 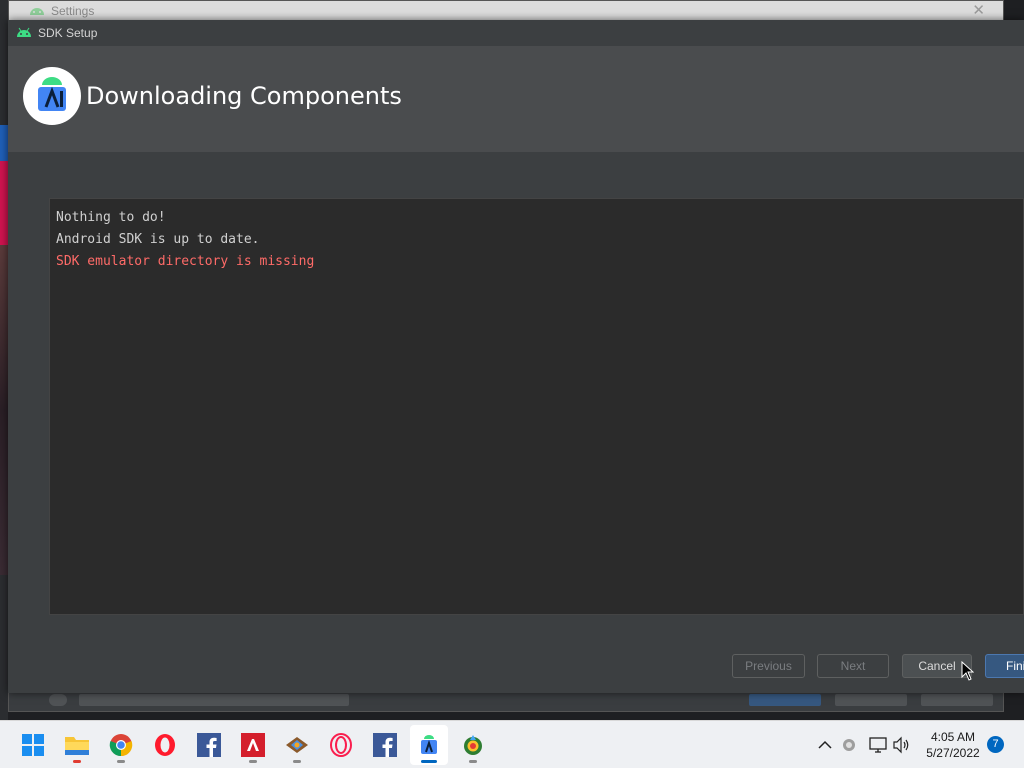 What do you see at coordinates (111, 217) in the screenshot?
I see `console-line: Nothing to do!` at bounding box center [111, 217].